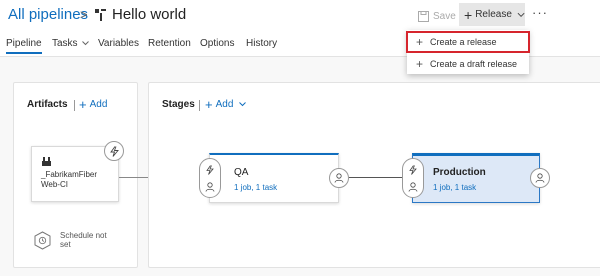  I want to click on tab-retention: Retention, so click(169, 43).